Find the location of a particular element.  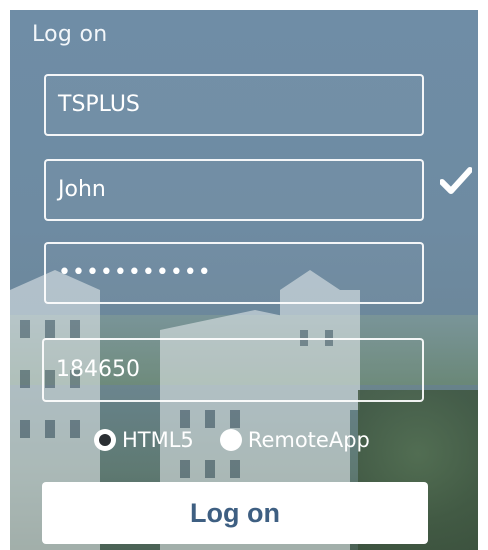

radio-remoteapp-dot is located at coordinates (230, 440).